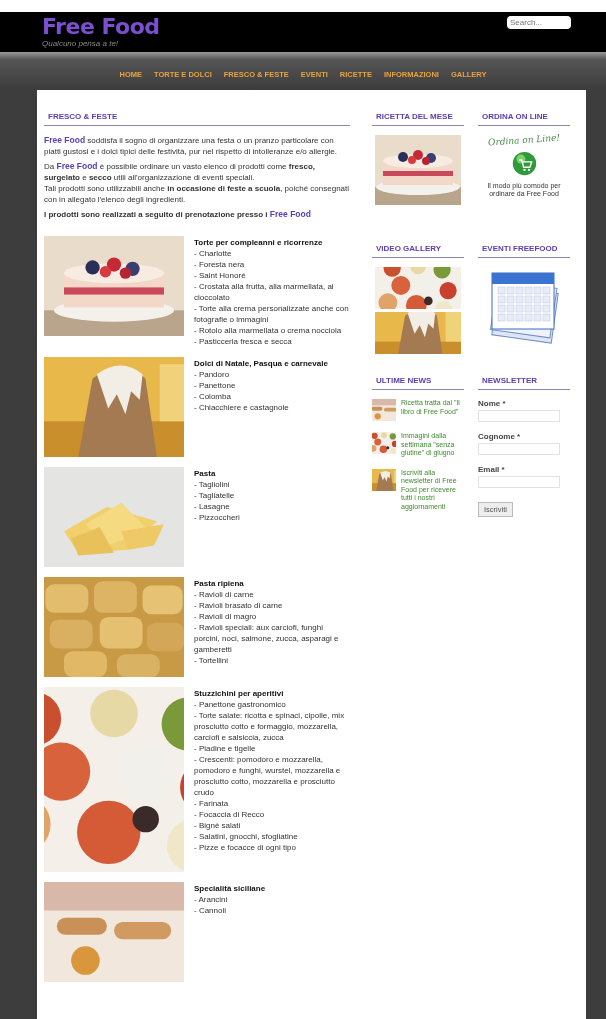 This screenshot has width=606, height=1019. I want to click on product-item: - Crostata alla frutta, alla marmellata, al cioccolato, so click(264, 292).